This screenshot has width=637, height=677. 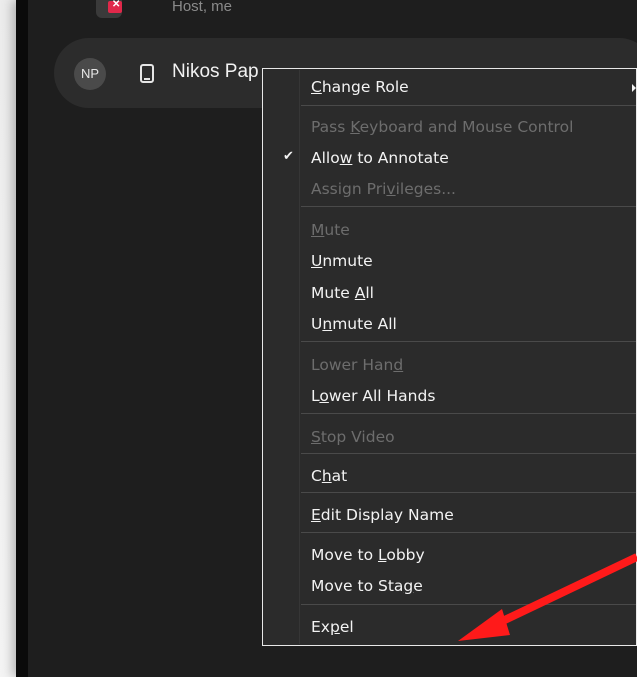 I want to click on menu-item-label: Lower All Hands, so click(x=373, y=396).